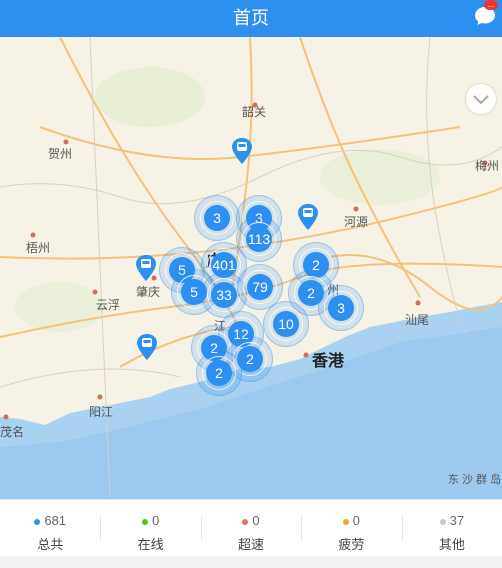 The width and height of the screenshot is (502, 568). Describe the element at coordinates (150, 528) in the screenshot. I see `stat-online: 0 在线` at that location.